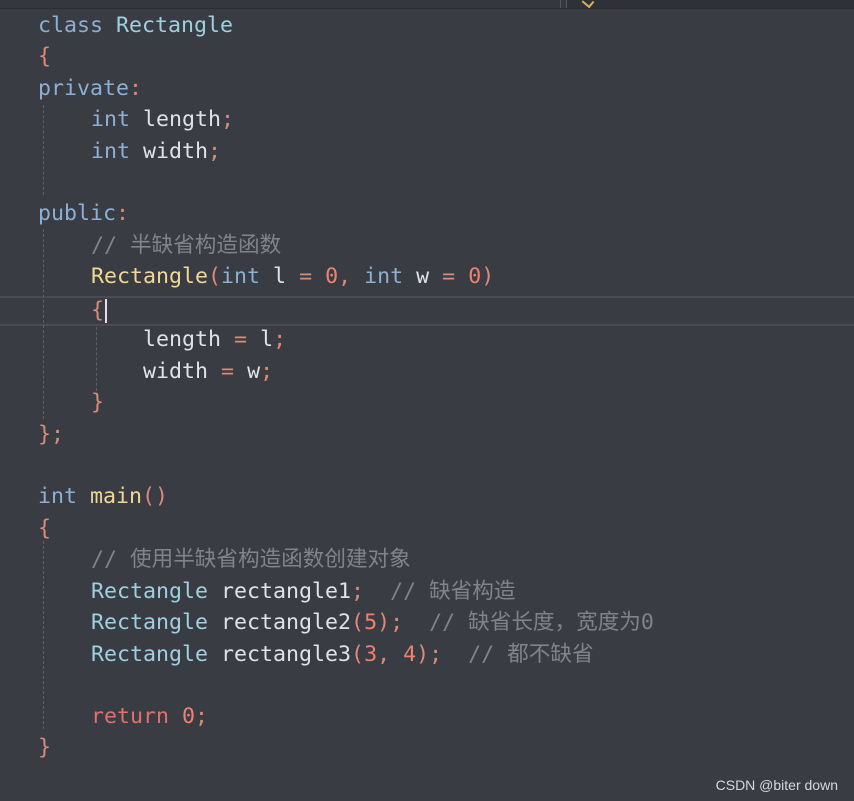 This screenshot has width=854, height=801. I want to click on text-caret, so click(106, 311).